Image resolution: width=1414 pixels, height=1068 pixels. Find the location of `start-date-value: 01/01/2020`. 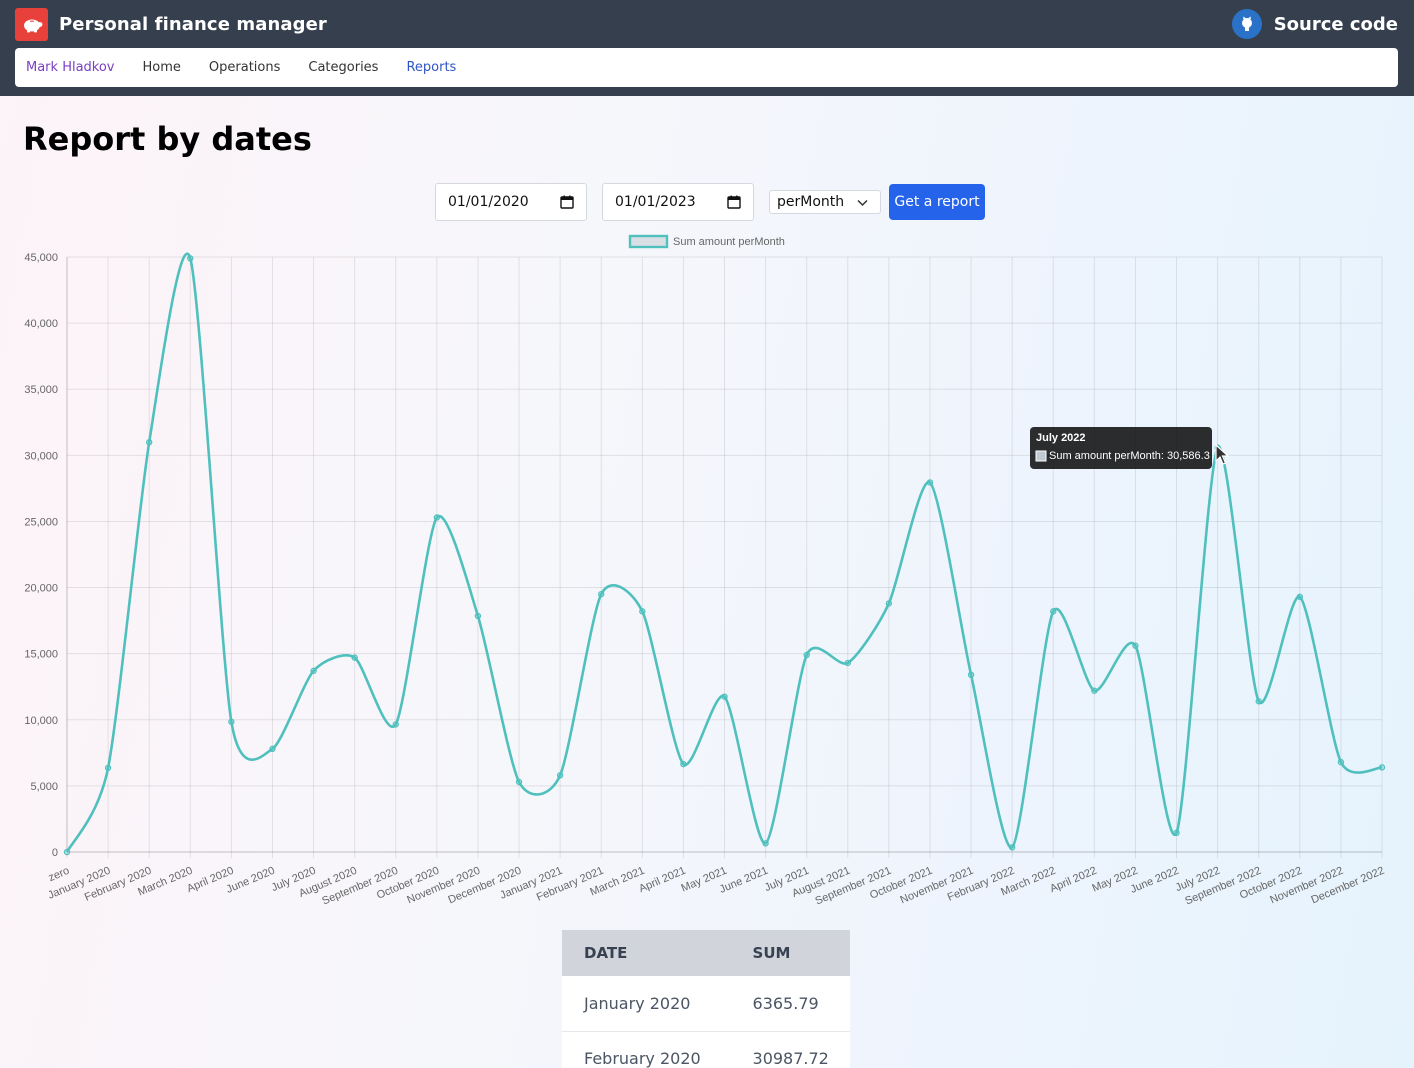

start-date-value: 01/01/2020 is located at coordinates (488, 202).